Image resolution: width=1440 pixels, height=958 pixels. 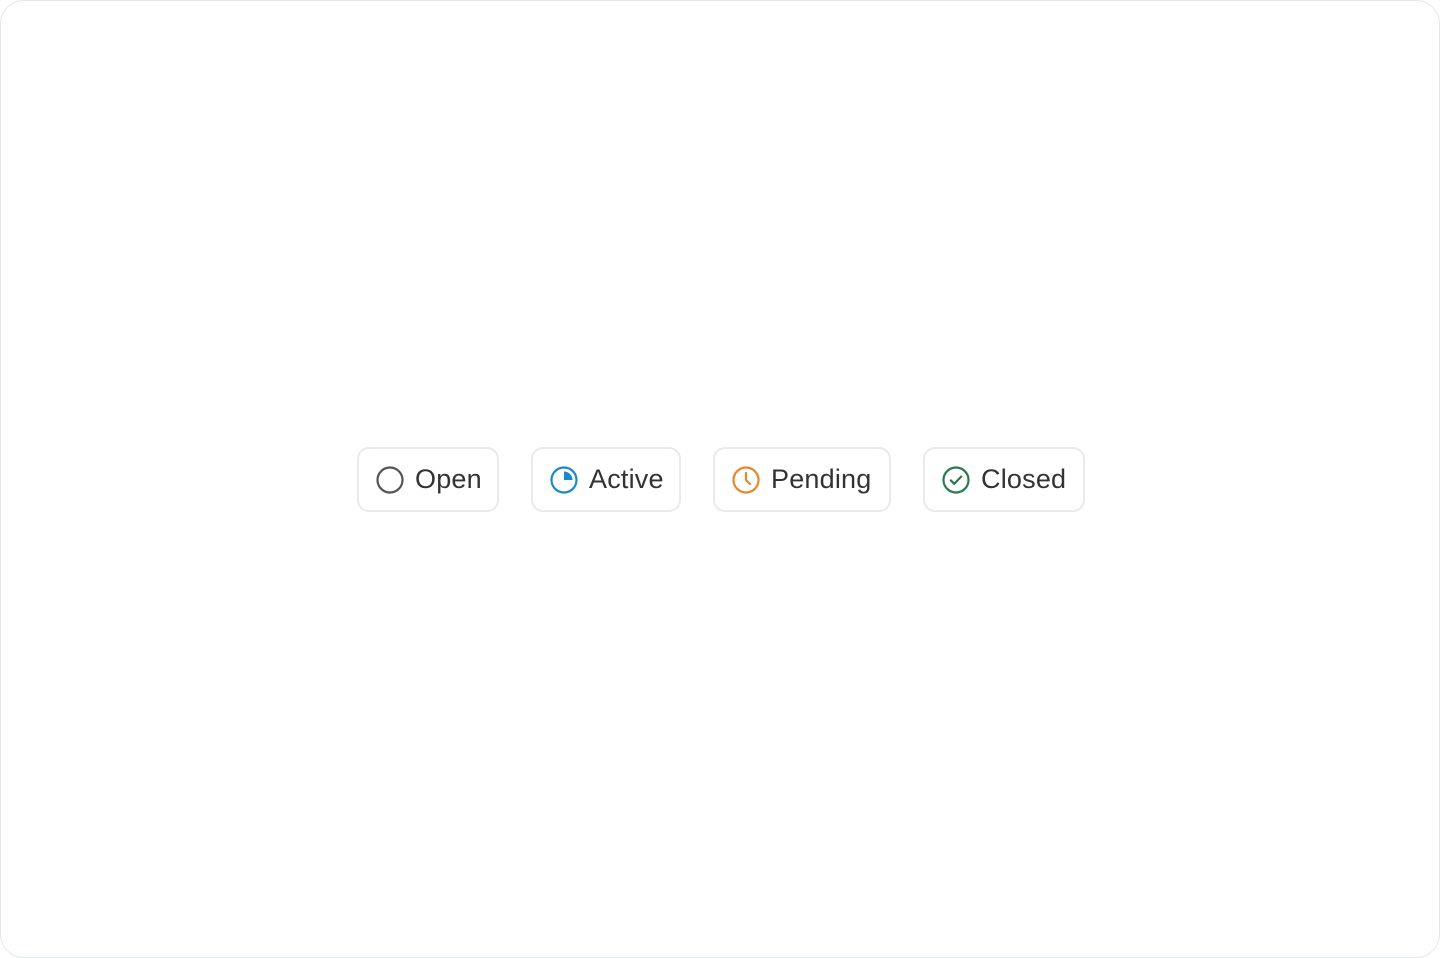 What do you see at coordinates (821, 479) in the screenshot?
I see `status-badge-label: Pending` at bounding box center [821, 479].